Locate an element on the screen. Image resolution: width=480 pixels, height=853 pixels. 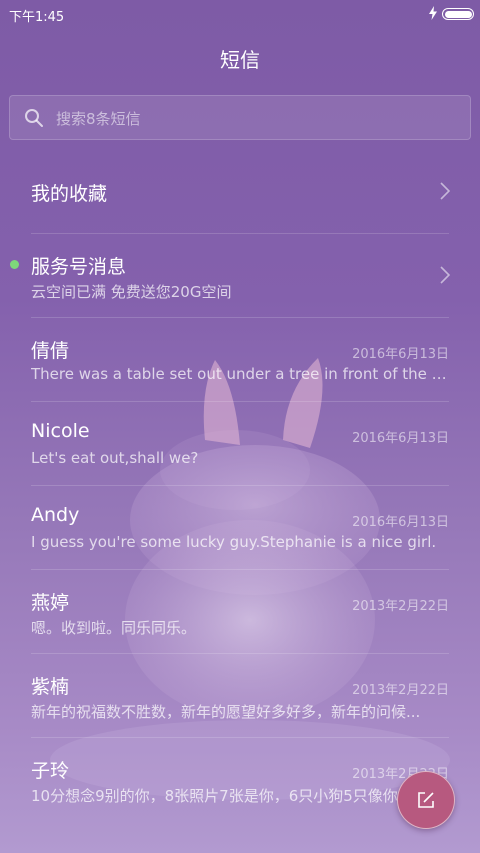
battery-icon is located at coordinates (458, 14).